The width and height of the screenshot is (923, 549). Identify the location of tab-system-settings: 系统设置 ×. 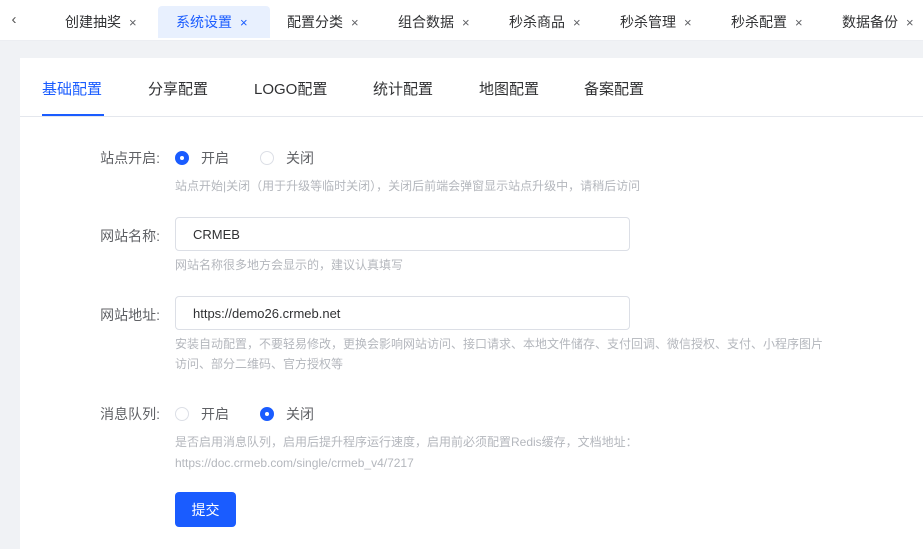
(214, 22).